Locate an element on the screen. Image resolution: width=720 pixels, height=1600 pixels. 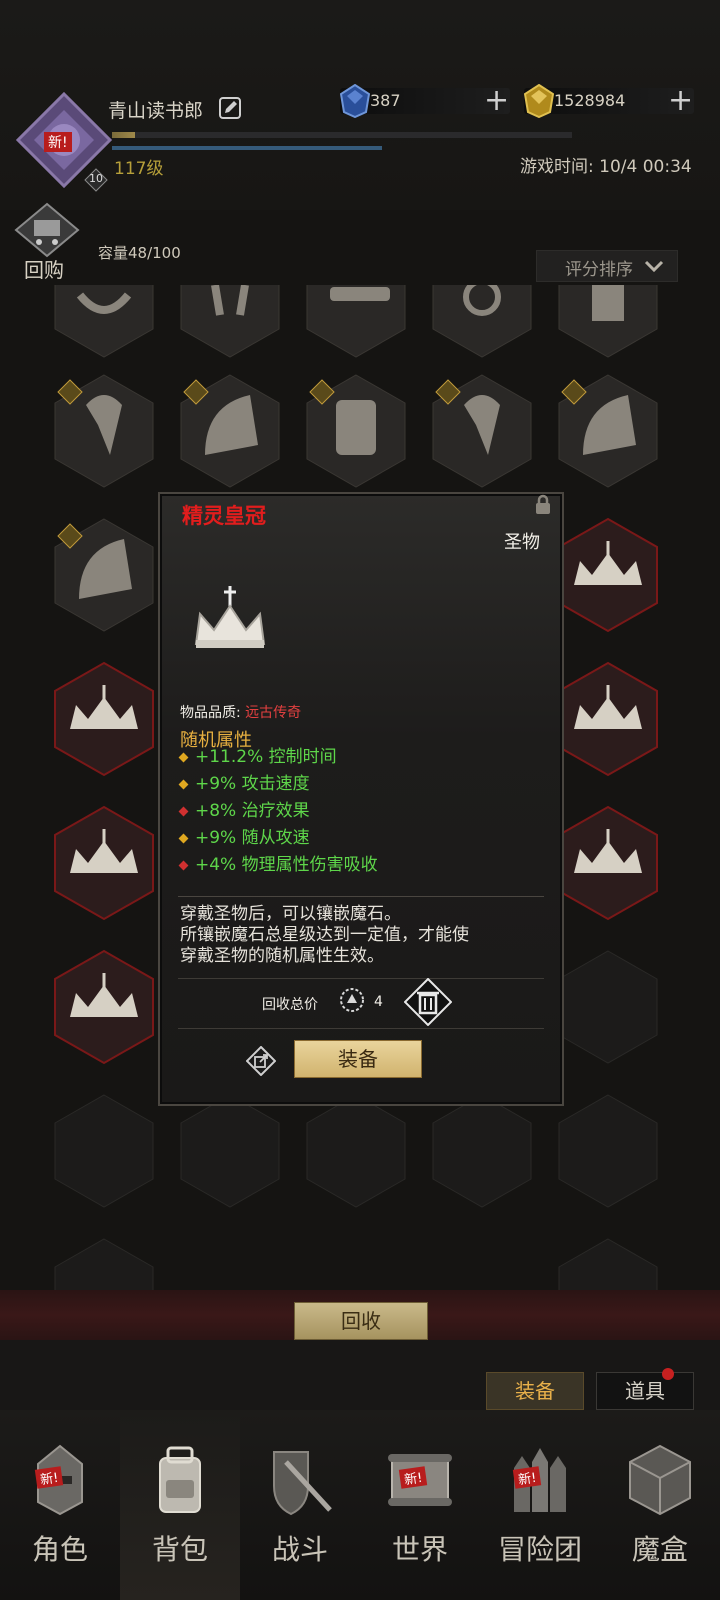
sort-label: 评分排序 is located at coordinates (599, 270).